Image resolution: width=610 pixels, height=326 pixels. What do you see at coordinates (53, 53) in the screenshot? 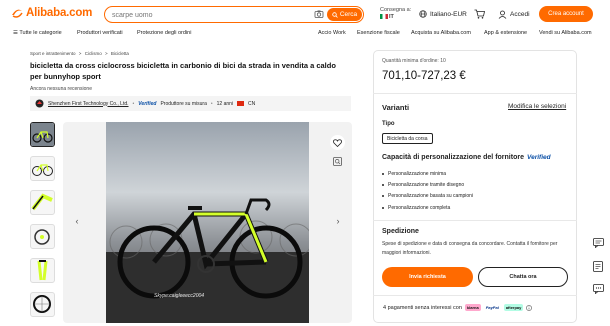
I see `breadcrumb-item: Sport e intrattenimento` at bounding box center [53, 53].